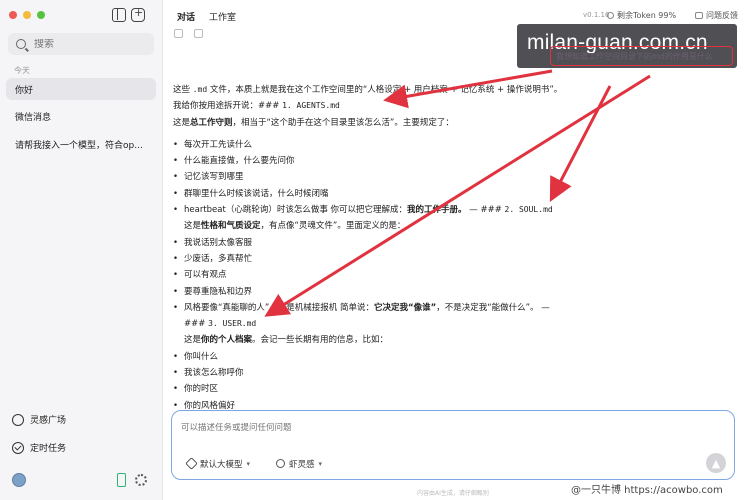  Describe the element at coordinates (121, 480) in the screenshot. I see `phone-icon` at that location.